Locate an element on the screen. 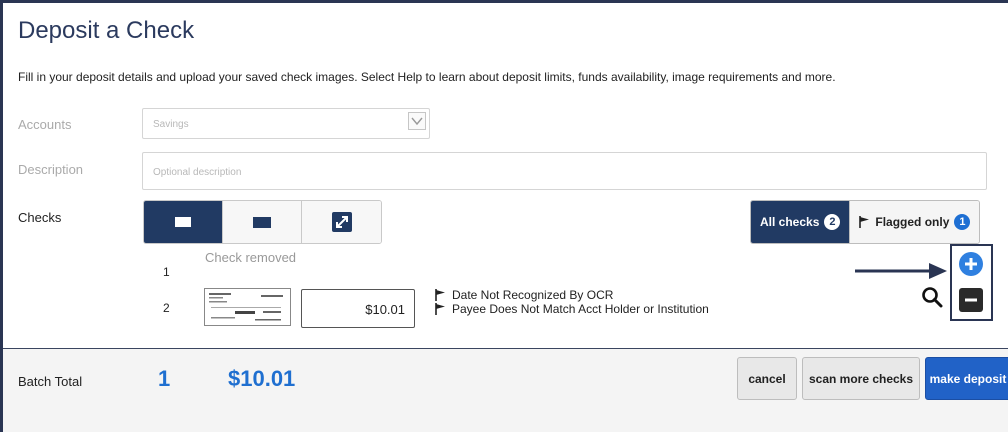 The height and width of the screenshot is (432, 1008). small-card-icon is located at coordinates (183, 222).